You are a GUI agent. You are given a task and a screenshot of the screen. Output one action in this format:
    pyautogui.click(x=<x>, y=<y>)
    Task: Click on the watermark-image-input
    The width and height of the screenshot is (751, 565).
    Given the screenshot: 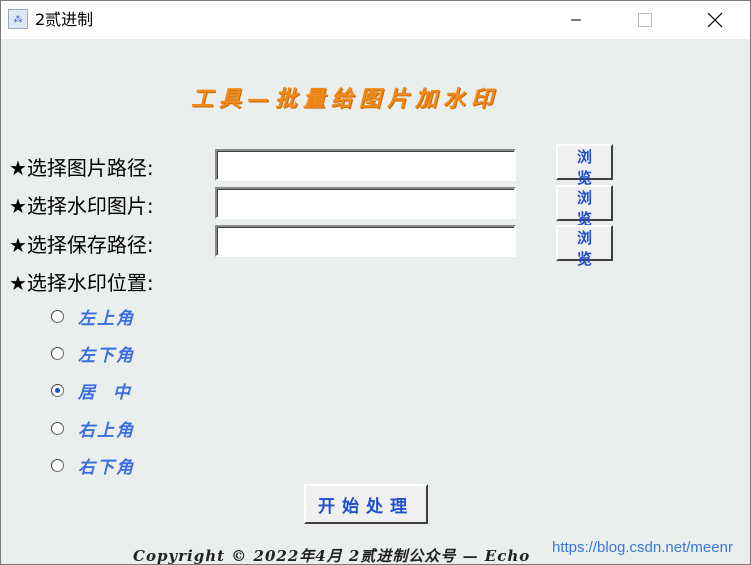 What is the action you would take?
    pyautogui.click(x=365, y=203)
    